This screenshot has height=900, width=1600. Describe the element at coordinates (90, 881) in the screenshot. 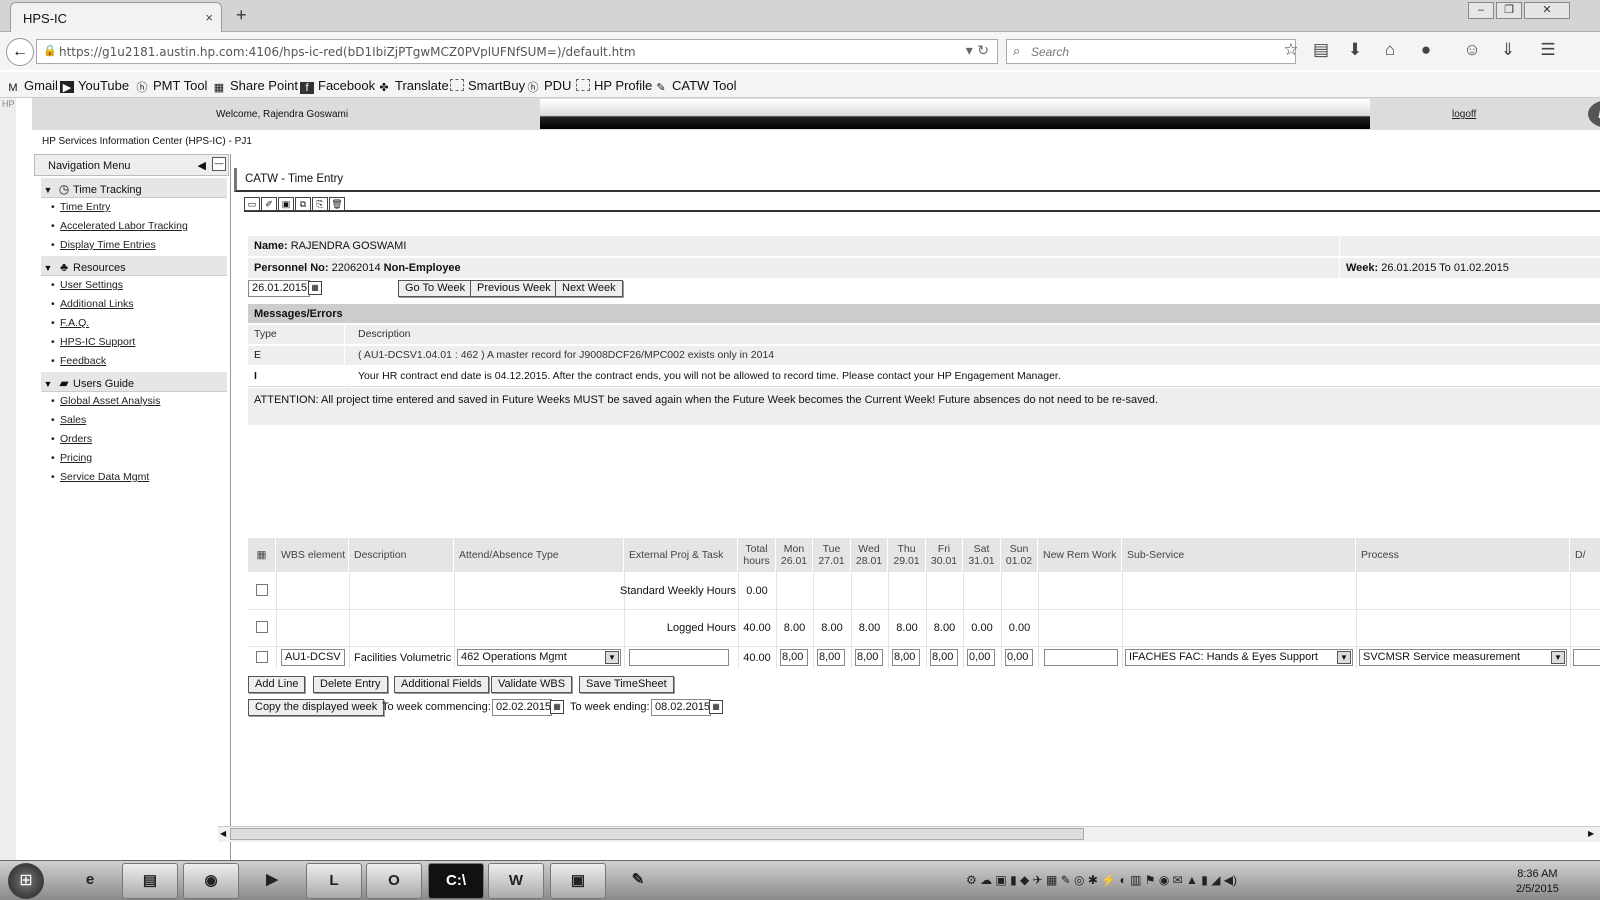

I see `internet-explorer-icon: e` at that location.